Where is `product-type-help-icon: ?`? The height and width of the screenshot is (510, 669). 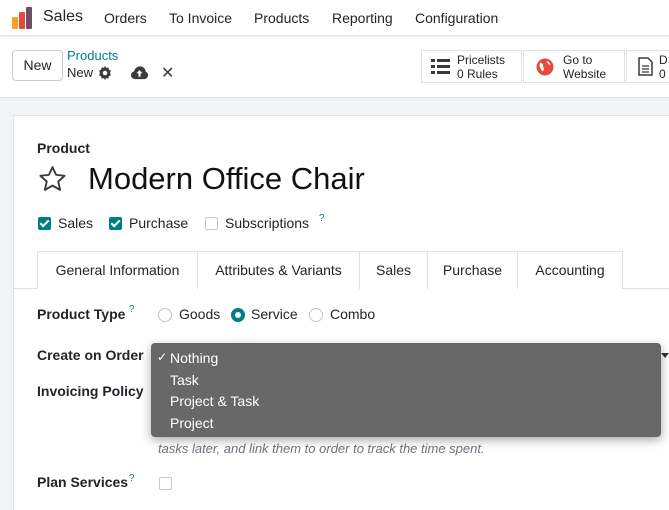
product-type-help-icon: ? is located at coordinates (132, 309).